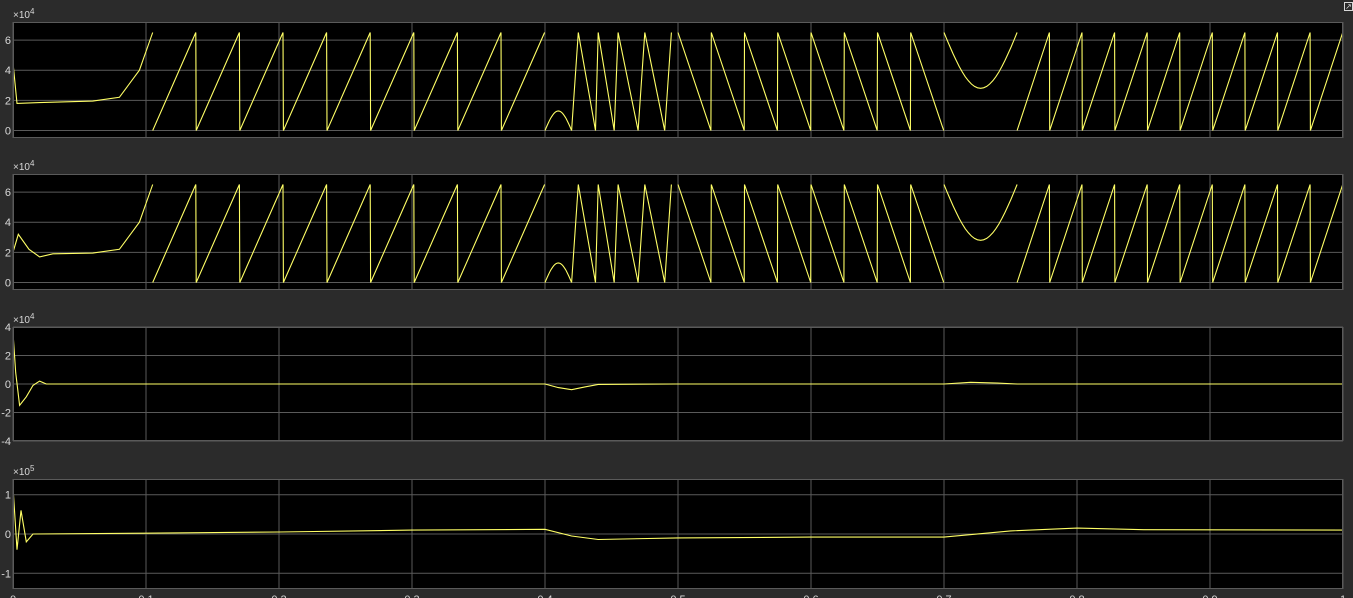 The width and height of the screenshot is (1353, 598). I want to click on x-tick-label: 1, so click(1343, 596).